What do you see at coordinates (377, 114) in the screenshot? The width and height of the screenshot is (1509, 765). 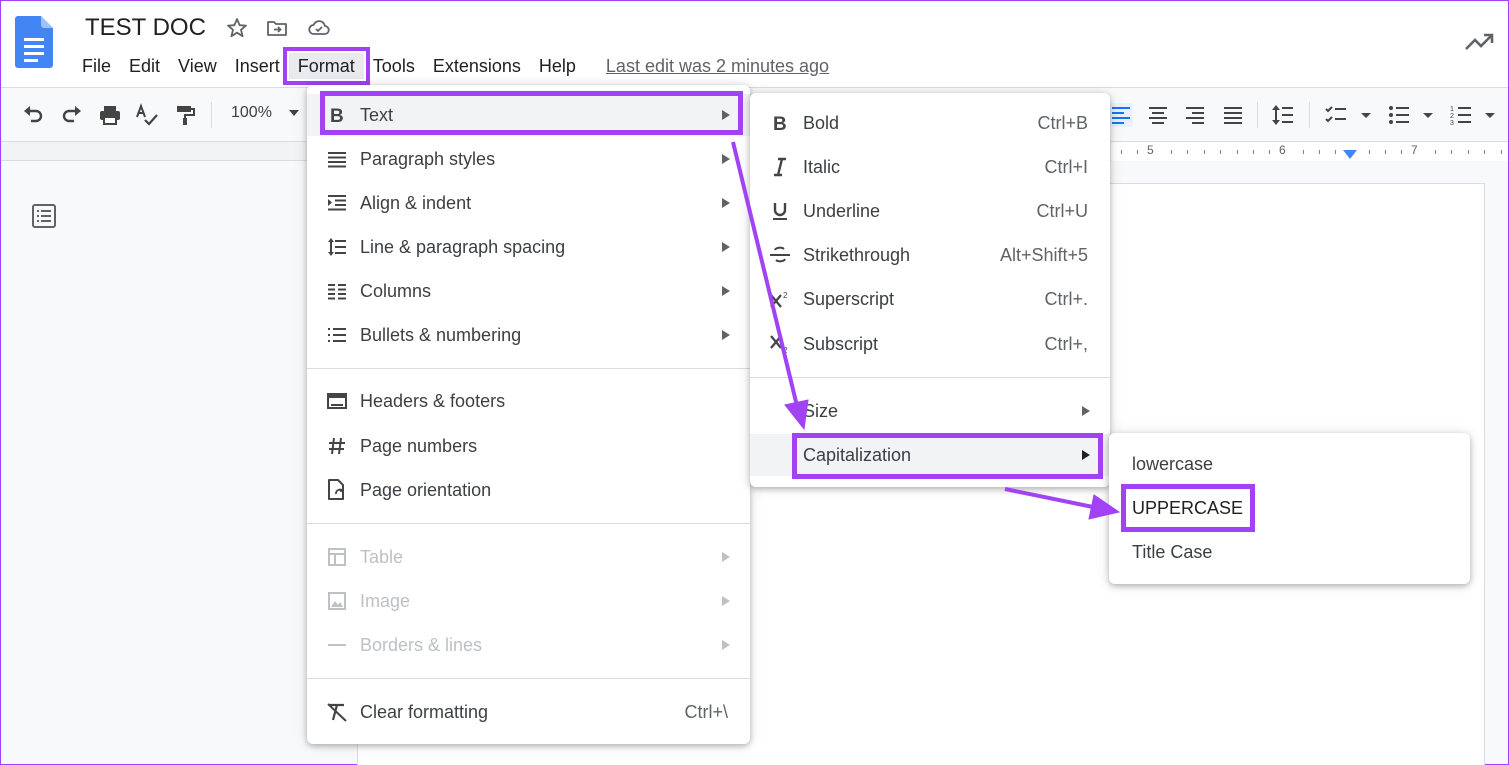 I see `menu-item-label: Text` at bounding box center [377, 114].